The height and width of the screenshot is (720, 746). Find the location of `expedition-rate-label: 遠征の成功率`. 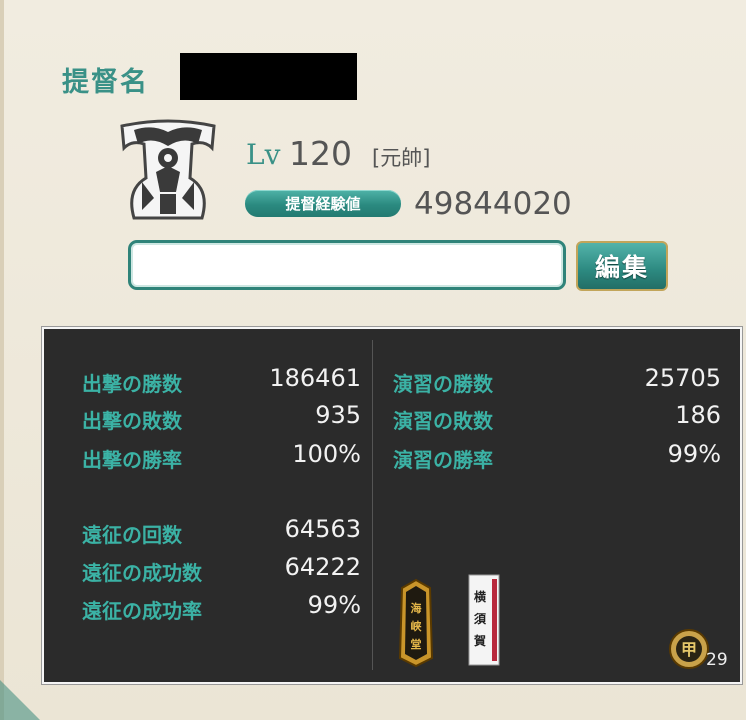

expedition-rate-label: 遠征の成功率 is located at coordinates (142, 611).